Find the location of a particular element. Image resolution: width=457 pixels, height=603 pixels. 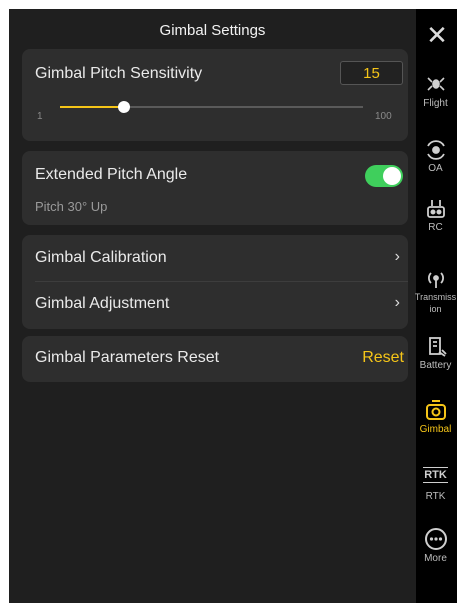

nav-item-battery: Battery is located at coordinates (435, 354).